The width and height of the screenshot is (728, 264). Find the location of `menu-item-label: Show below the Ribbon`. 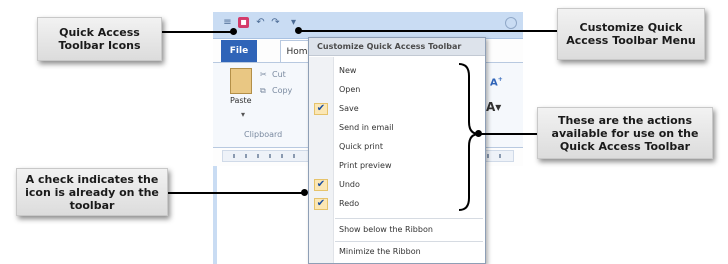

menu-item-label: Show below the Ribbon is located at coordinates (386, 229).